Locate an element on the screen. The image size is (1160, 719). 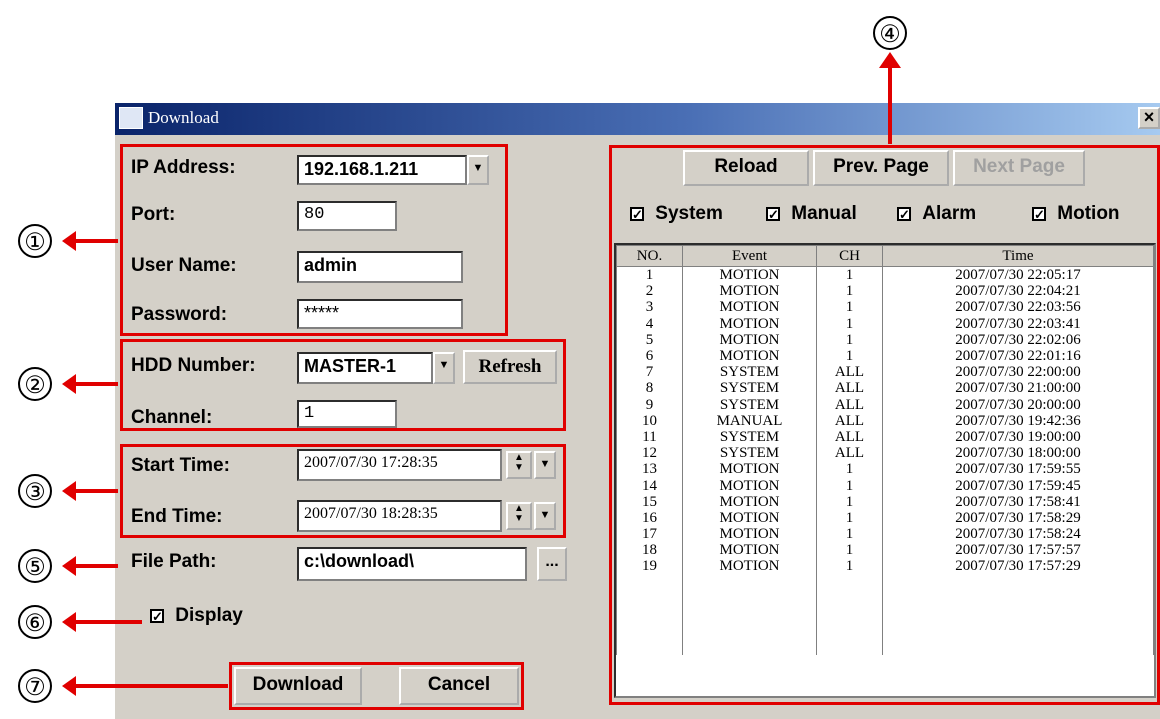
table-row: 4 MOTION 1 2007/07/30 22:03:41 is located at coordinates (885, 323).